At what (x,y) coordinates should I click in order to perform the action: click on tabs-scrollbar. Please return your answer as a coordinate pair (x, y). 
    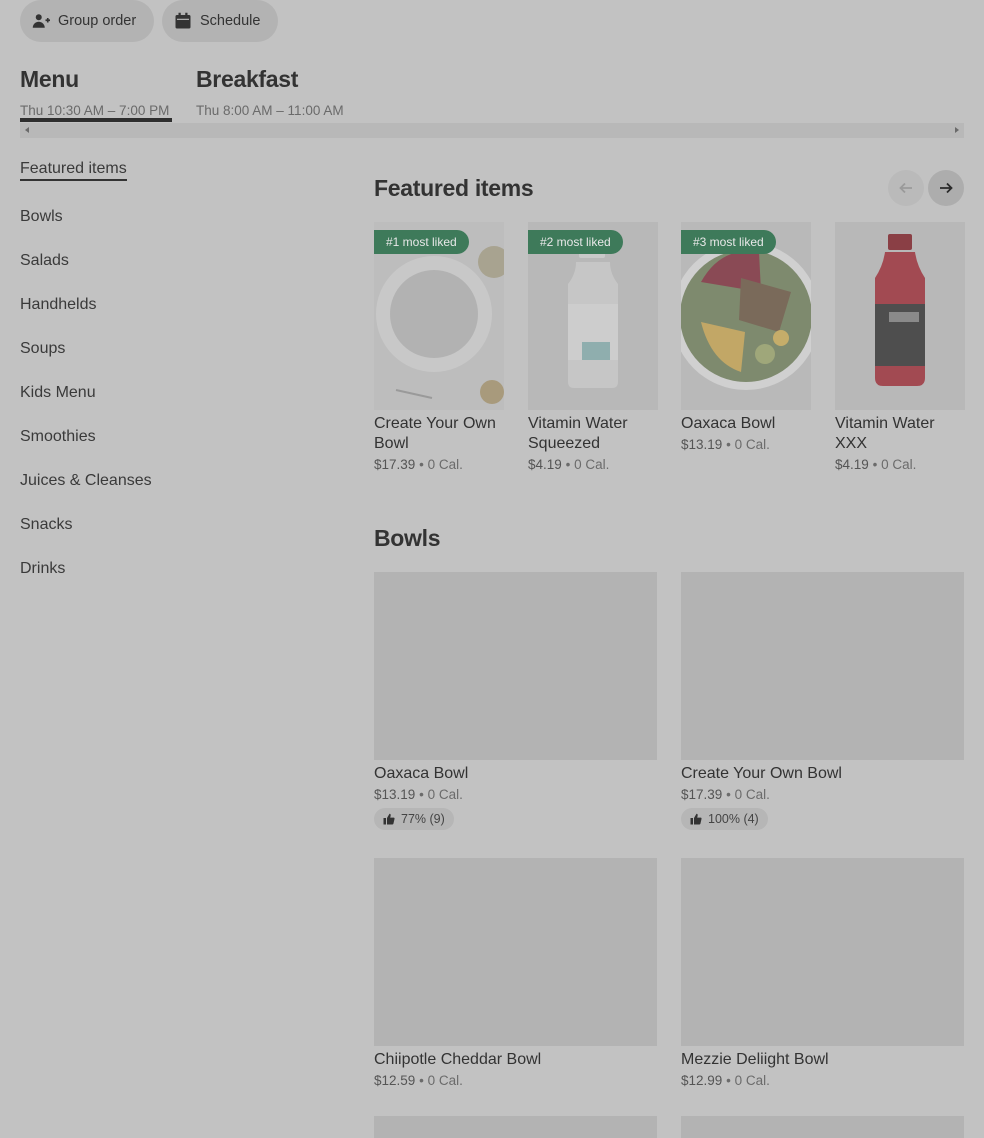
    Looking at the image, I should click on (492, 130).